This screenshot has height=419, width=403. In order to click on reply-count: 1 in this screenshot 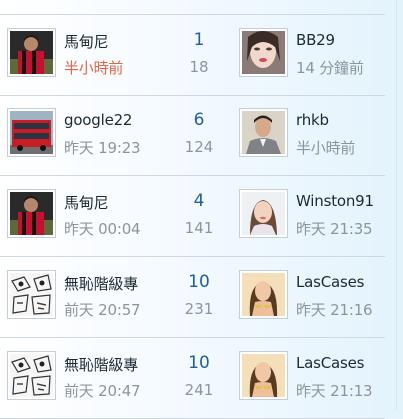, I will do `click(199, 40)`.